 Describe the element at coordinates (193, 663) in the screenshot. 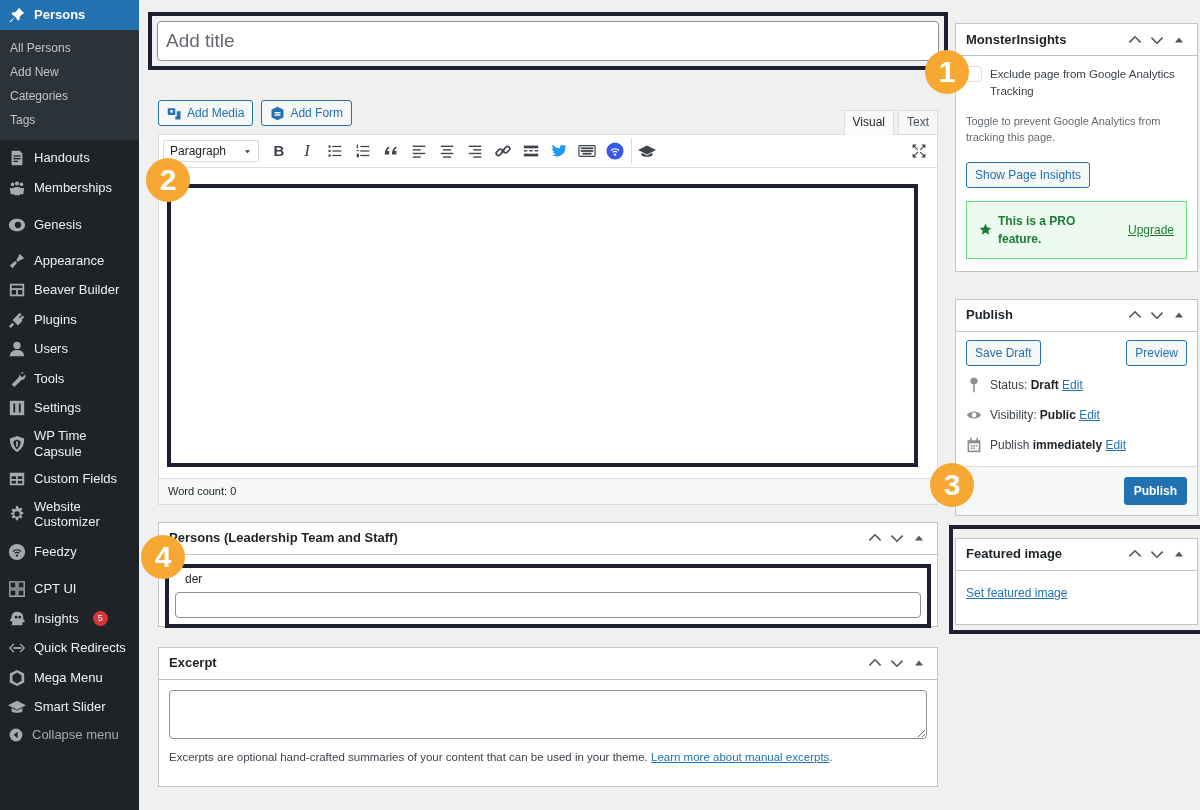

I see `box-title: Excerpt` at that location.